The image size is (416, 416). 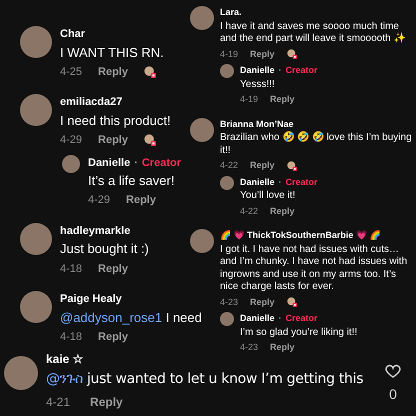 I want to click on comment-text: Just bought it :), so click(x=104, y=249).